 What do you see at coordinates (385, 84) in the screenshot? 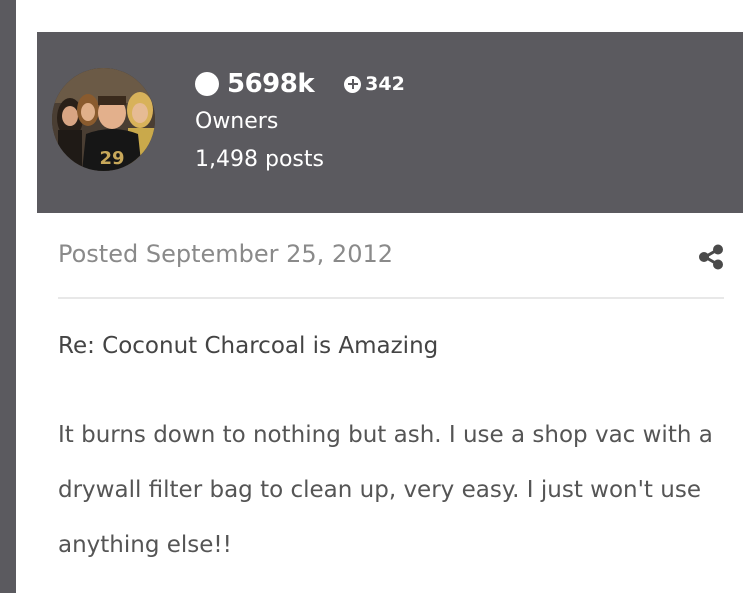
I see `plus-count: 342` at bounding box center [385, 84].